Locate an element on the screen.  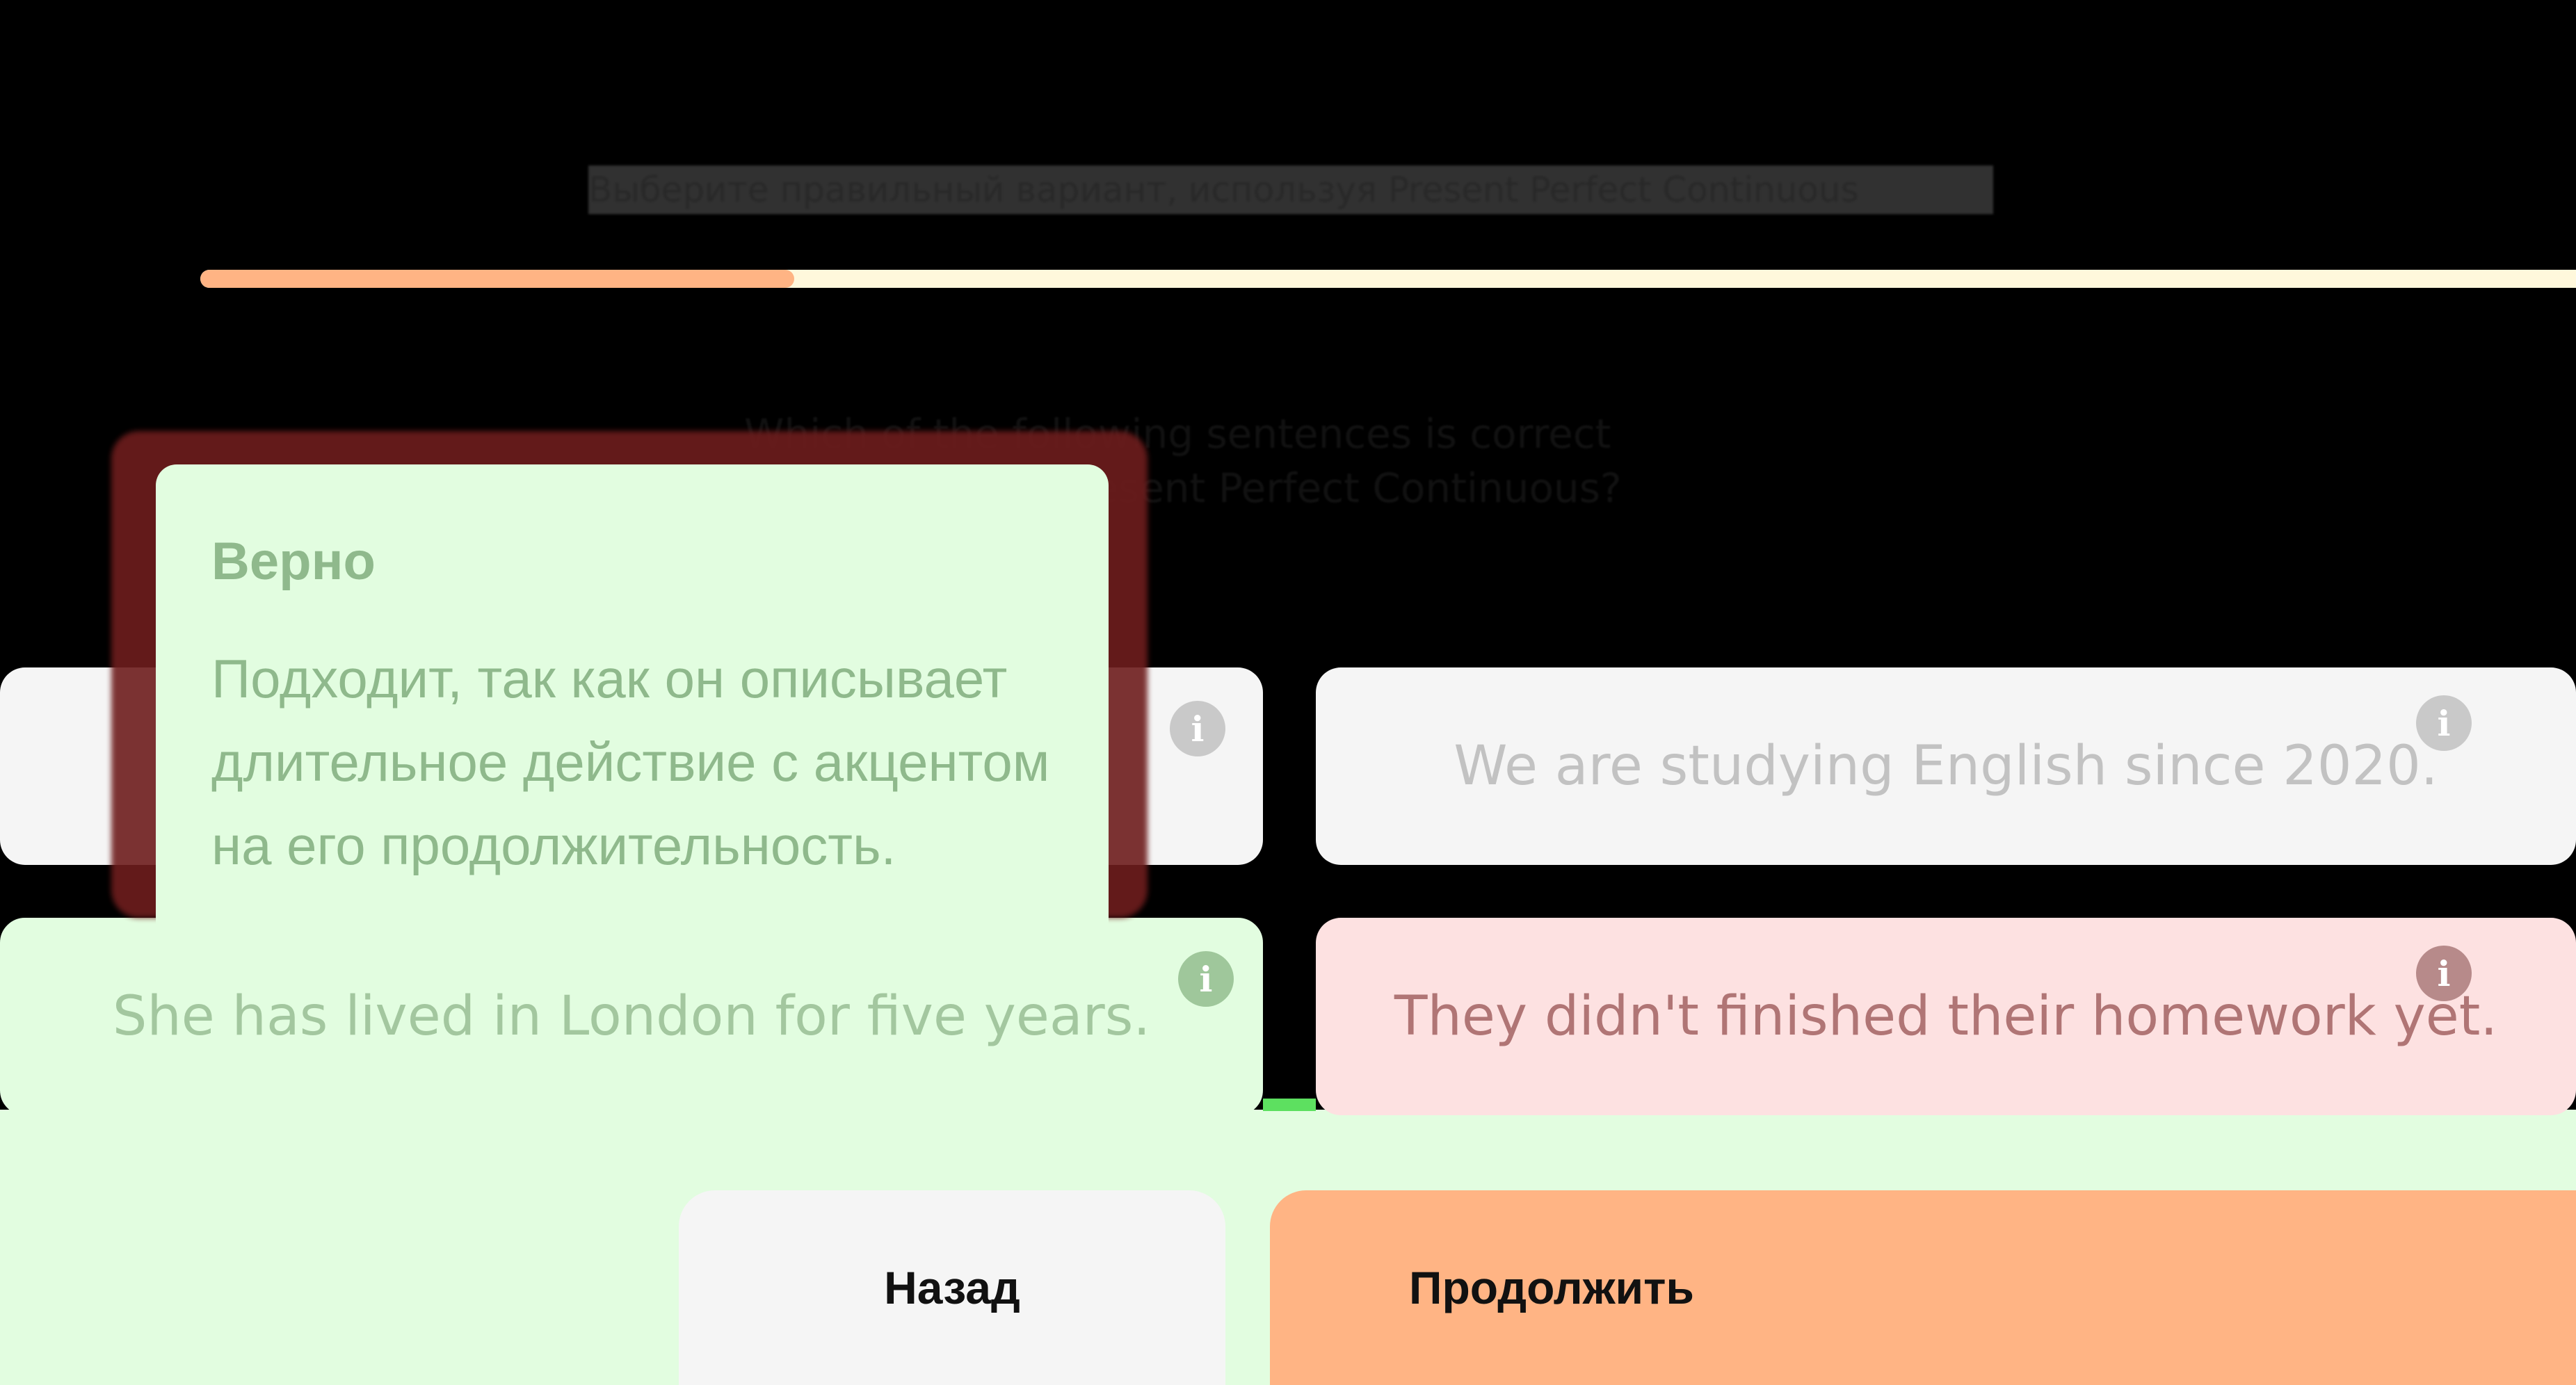
next-button-extension is located at coordinates (2165, 1287).